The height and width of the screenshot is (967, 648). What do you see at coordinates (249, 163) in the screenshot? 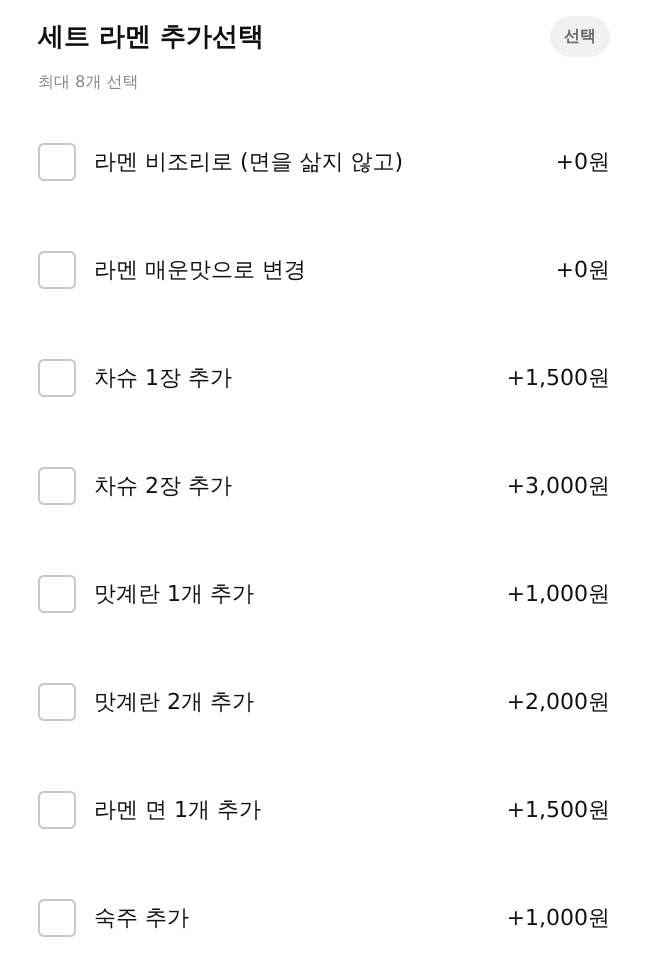
I see `option-label: 라멘 비조리로 (면을 삶지 않고)` at bounding box center [249, 163].